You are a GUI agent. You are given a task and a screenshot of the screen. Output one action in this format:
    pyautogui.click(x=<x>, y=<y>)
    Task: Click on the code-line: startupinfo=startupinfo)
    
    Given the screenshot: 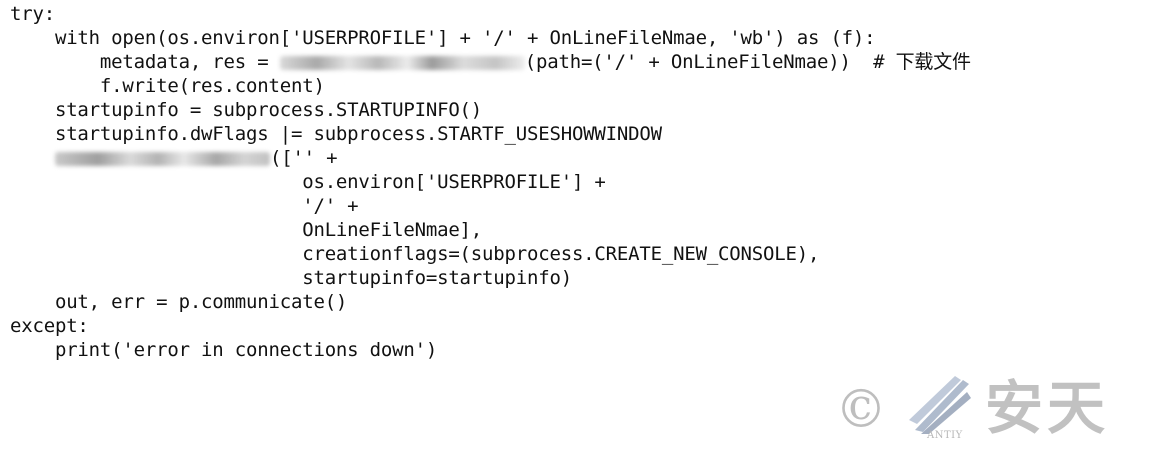 What is the action you would take?
    pyautogui.click(x=291, y=278)
    